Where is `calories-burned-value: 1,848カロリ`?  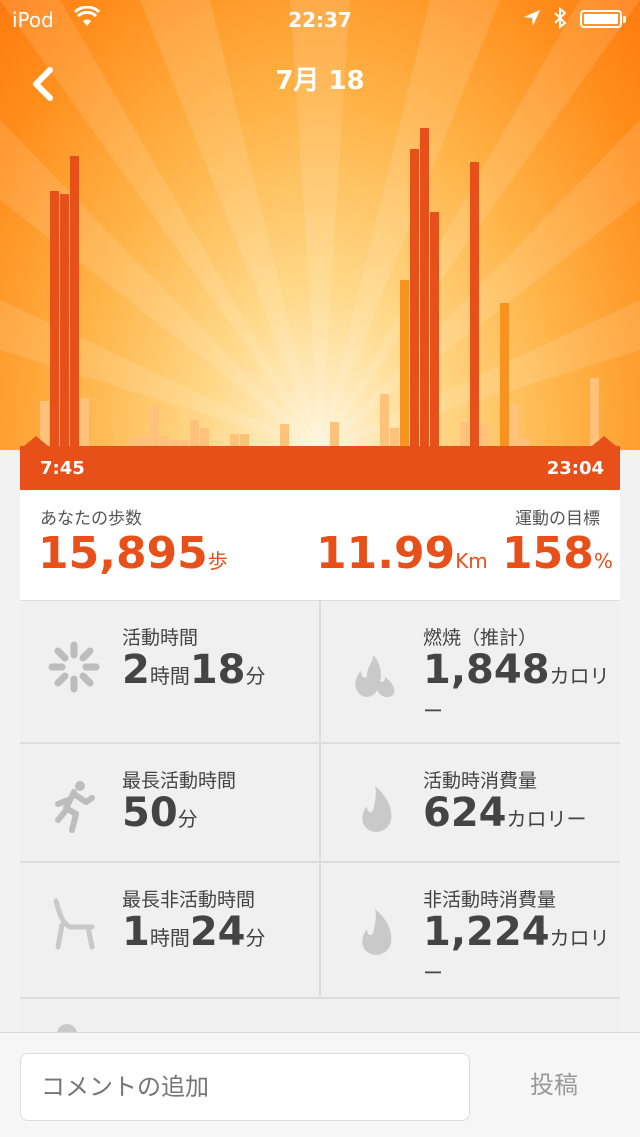
calories-burned-value: 1,848カロリ is located at coordinates (516, 670).